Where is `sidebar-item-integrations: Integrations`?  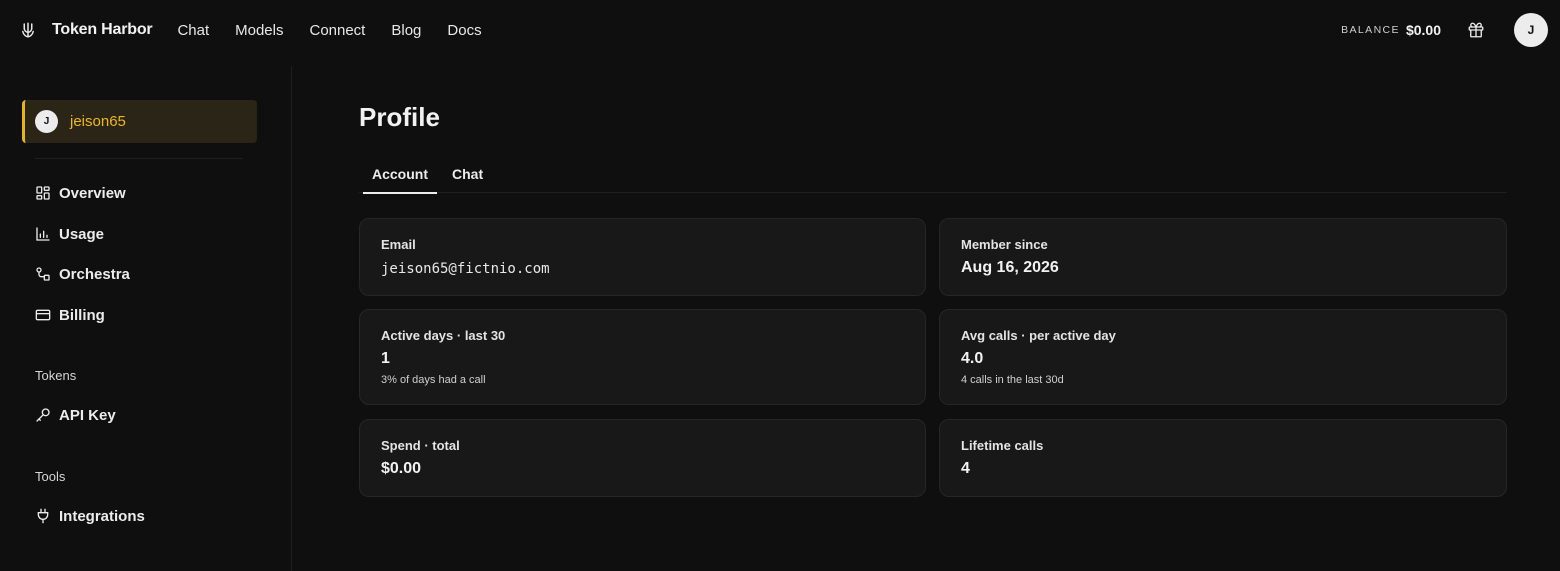 sidebar-item-integrations: Integrations is located at coordinates (90, 516).